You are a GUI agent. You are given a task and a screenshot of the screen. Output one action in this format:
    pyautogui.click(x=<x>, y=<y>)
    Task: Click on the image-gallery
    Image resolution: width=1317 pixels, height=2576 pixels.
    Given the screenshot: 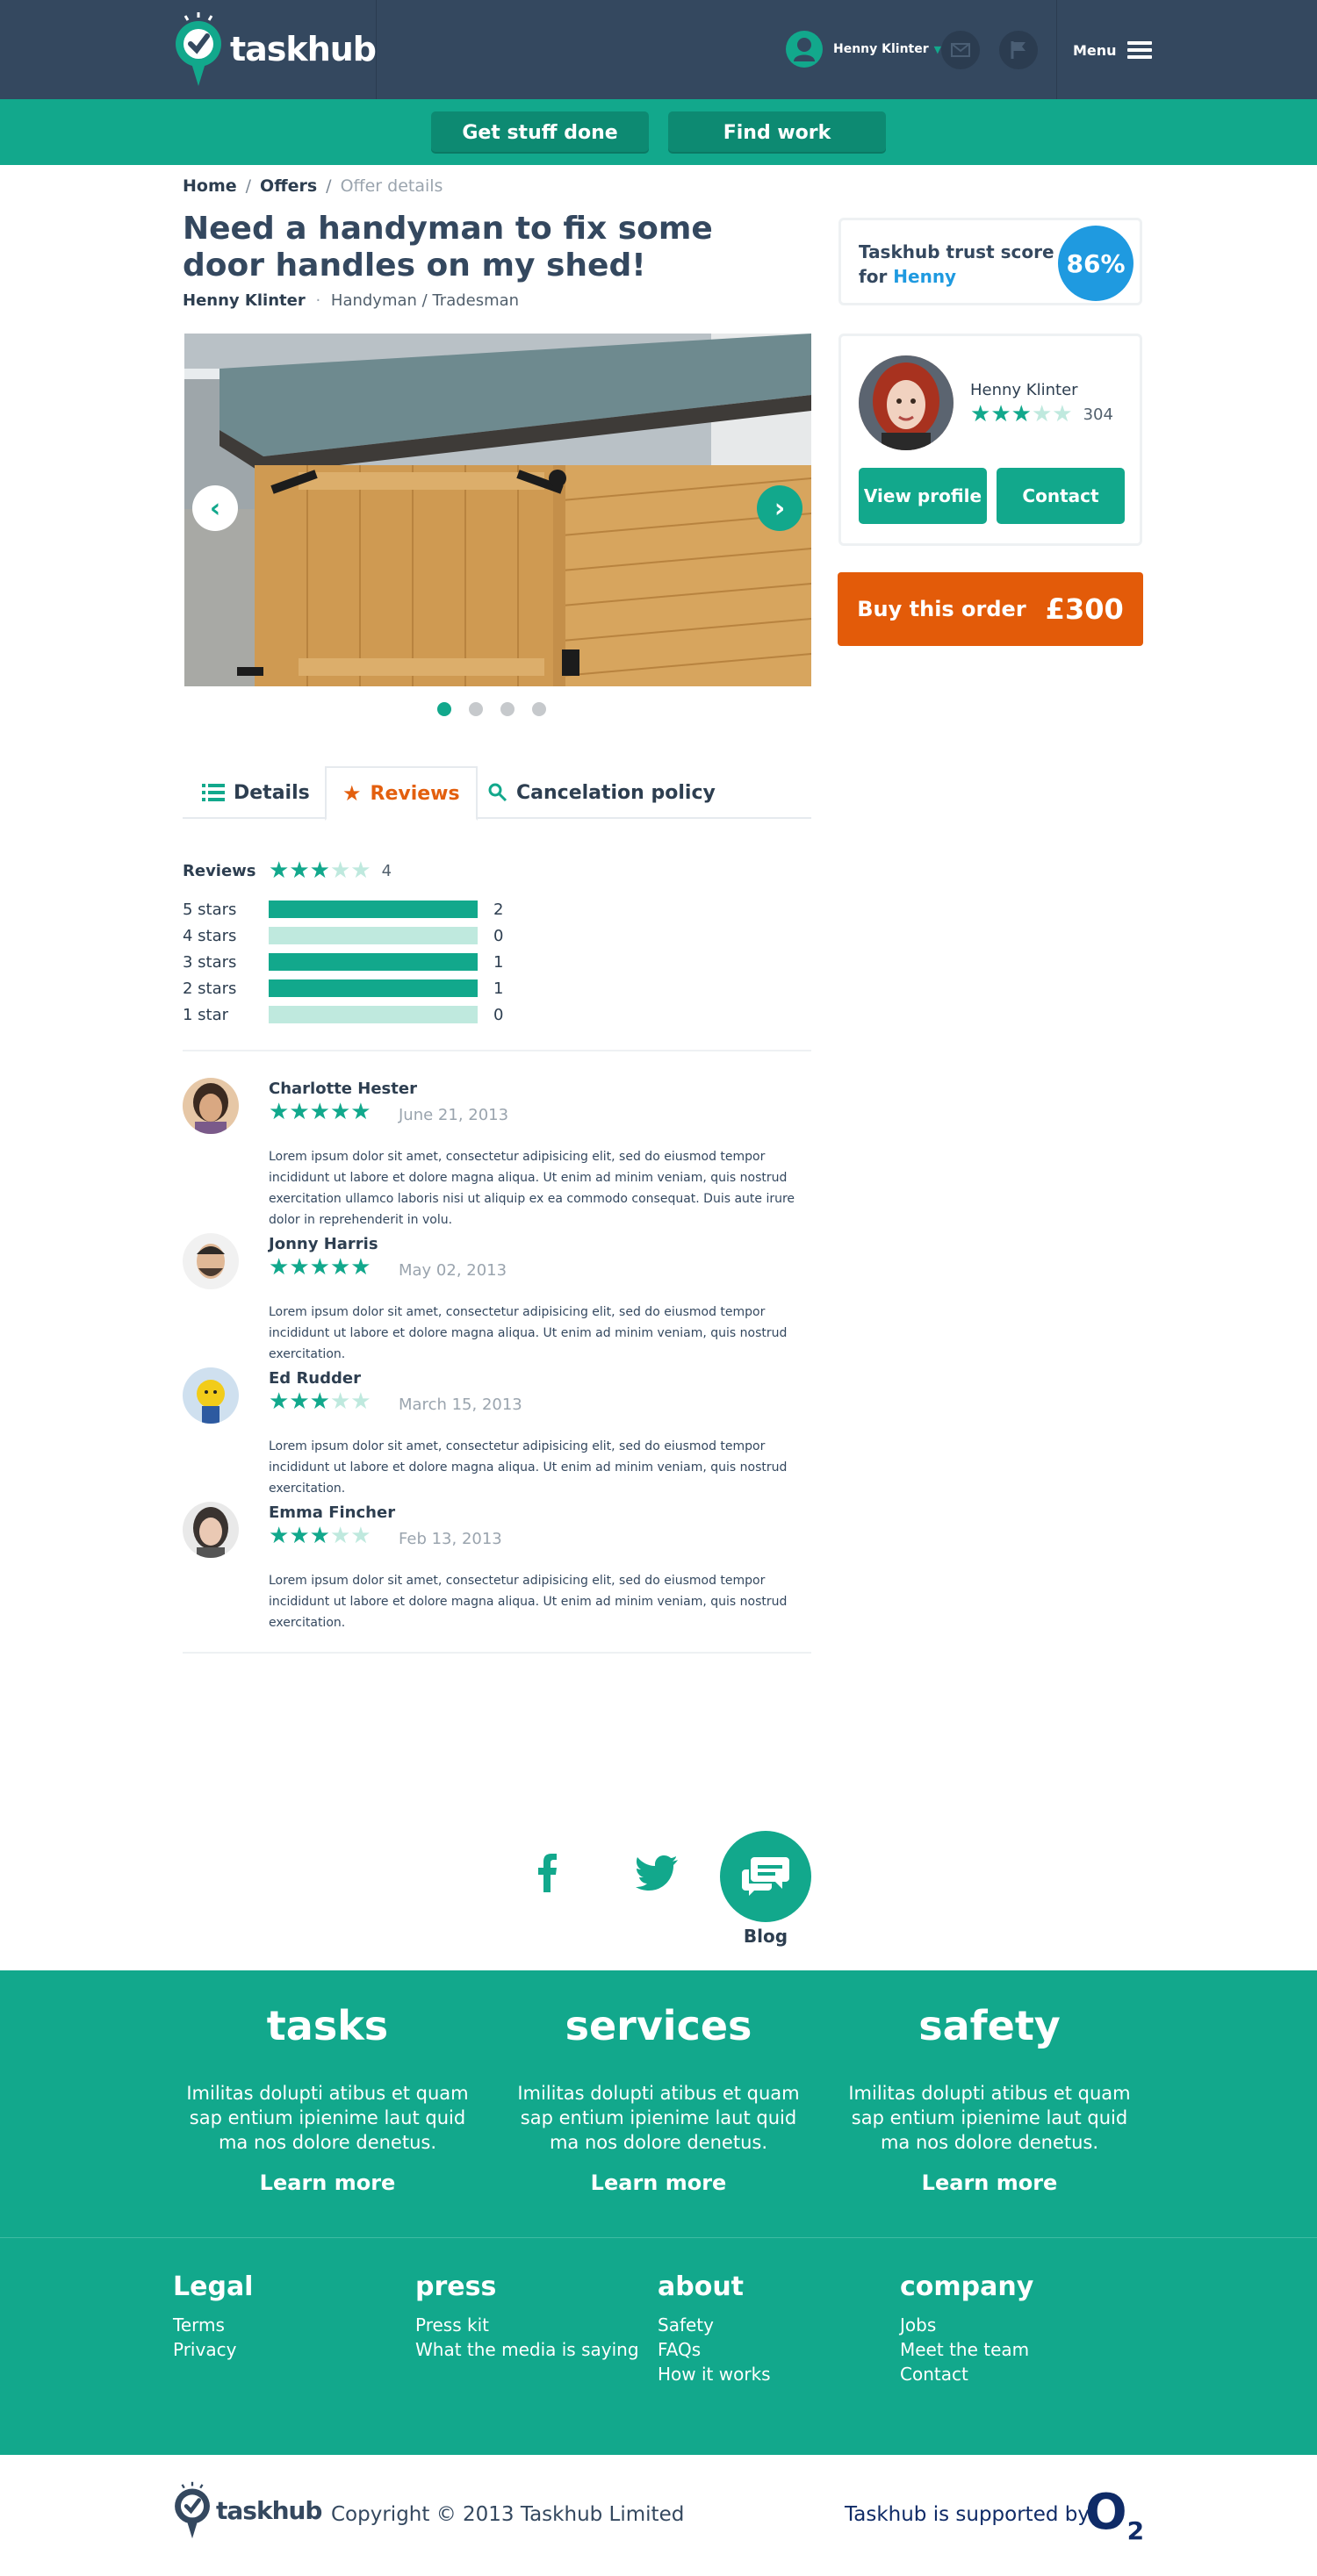 What is the action you would take?
    pyautogui.click(x=497, y=510)
    